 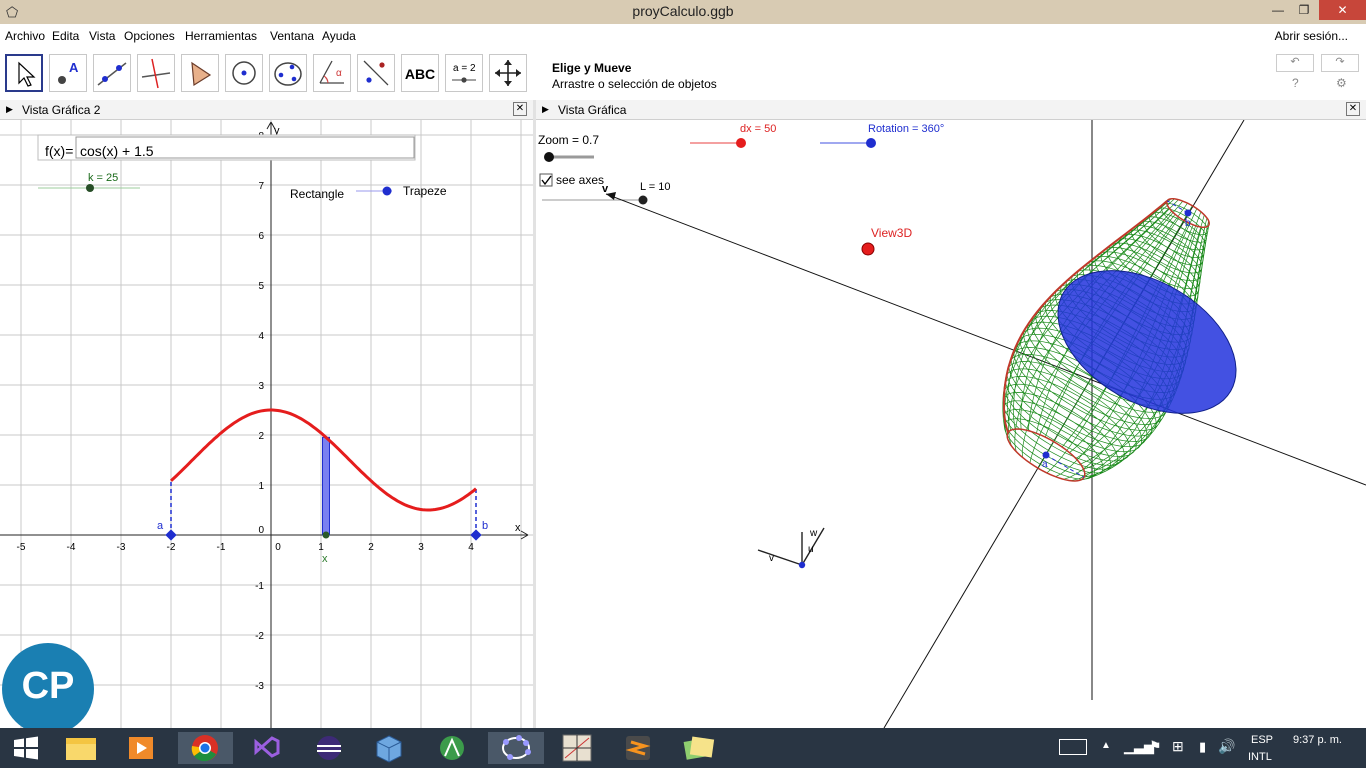 What do you see at coordinates (1147, 342) in the screenshot?
I see `disk-slice` at bounding box center [1147, 342].